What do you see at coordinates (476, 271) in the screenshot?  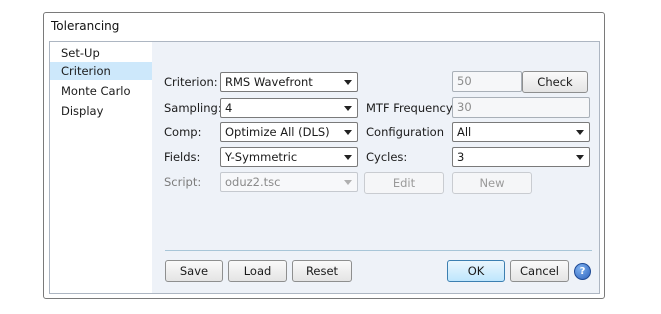 I see `ok-button: OK` at bounding box center [476, 271].